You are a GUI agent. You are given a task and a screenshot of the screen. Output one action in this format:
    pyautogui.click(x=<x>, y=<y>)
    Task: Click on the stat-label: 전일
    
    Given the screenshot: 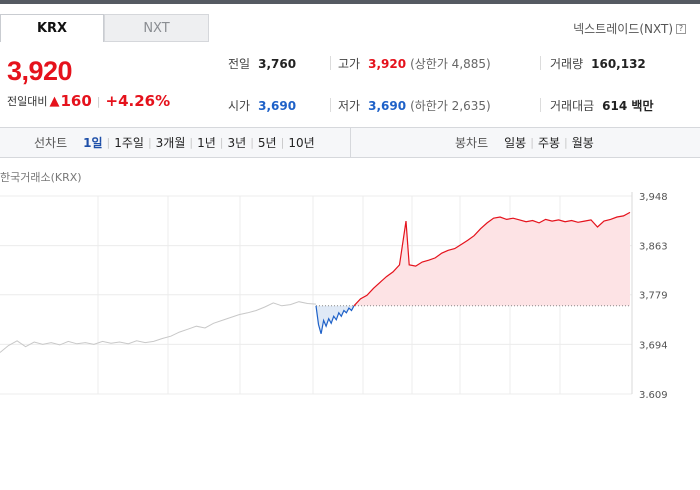 What is the action you would take?
    pyautogui.click(x=239, y=64)
    